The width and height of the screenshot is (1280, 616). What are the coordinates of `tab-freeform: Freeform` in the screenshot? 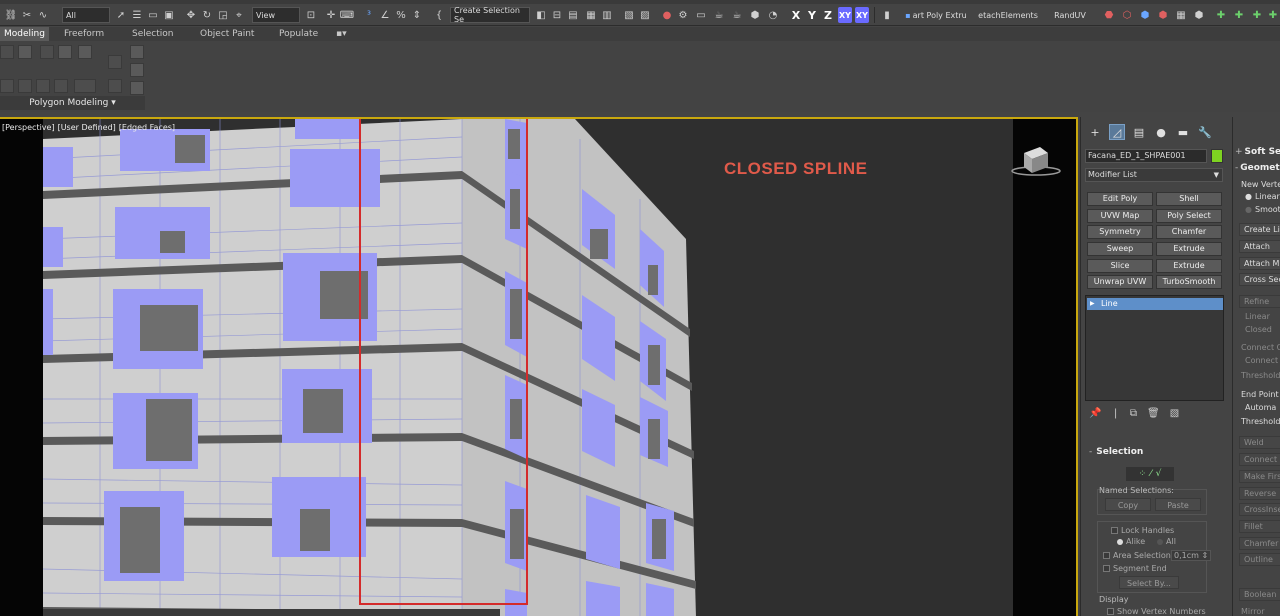 It's located at (84, 34).